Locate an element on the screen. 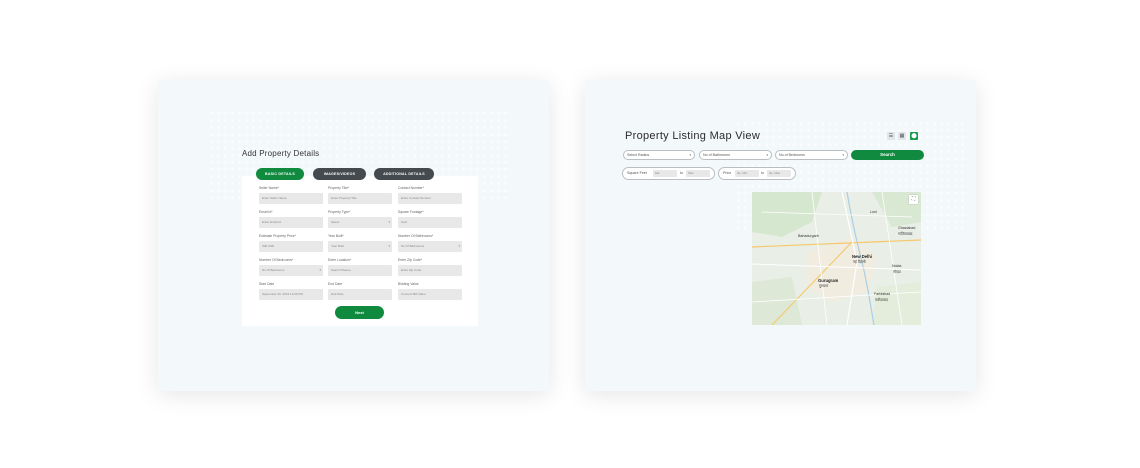 The width and height of the screenshot is (1140, 468). input-placeholder: Enter Seller Name is located at coordinates (274, 198).